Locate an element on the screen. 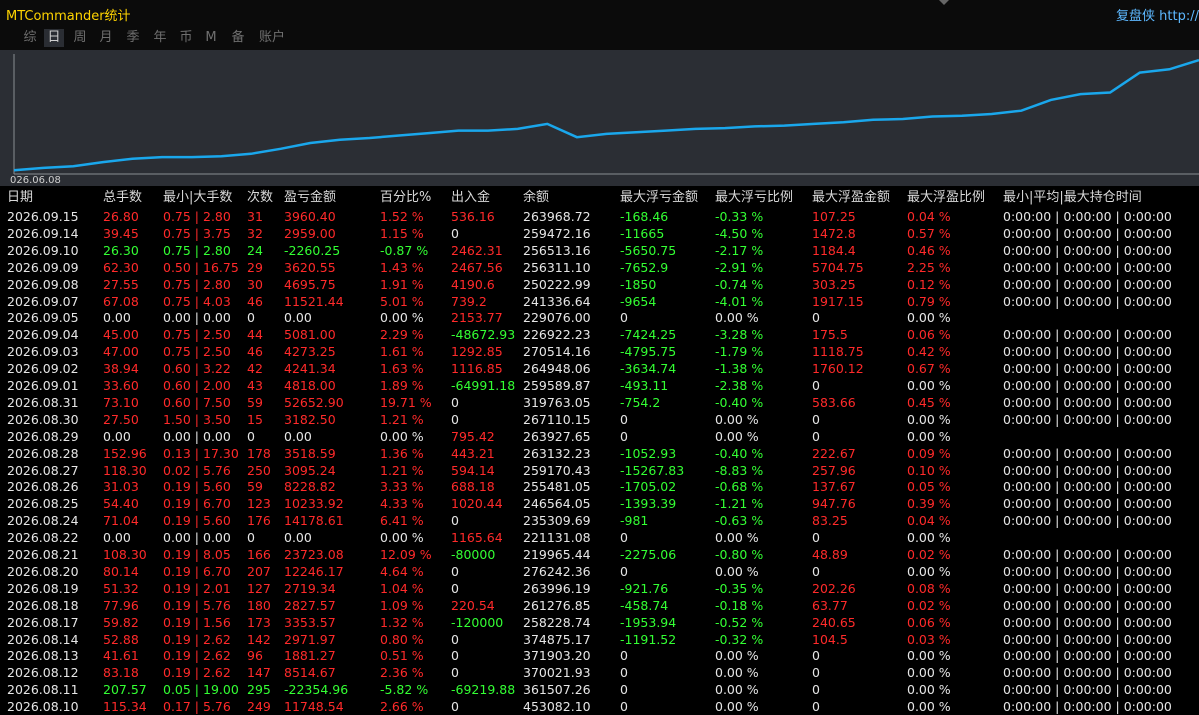  column-header-9: 最大浮亏比例 is located at coordinates (754, 197).